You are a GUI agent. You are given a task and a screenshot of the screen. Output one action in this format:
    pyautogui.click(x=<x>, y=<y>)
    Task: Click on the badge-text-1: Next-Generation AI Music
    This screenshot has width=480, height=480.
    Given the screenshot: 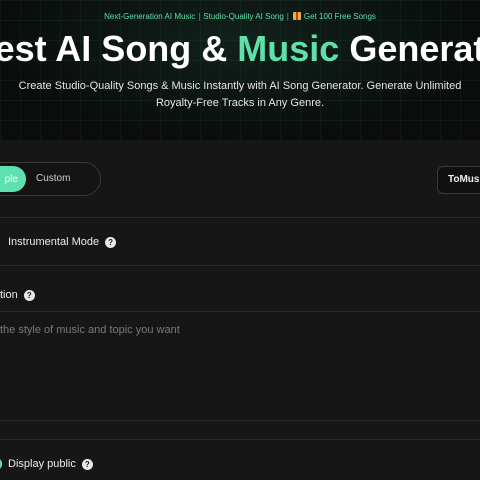 What is the action you would take?
    pyautogui.click(x=150, y=16)
    